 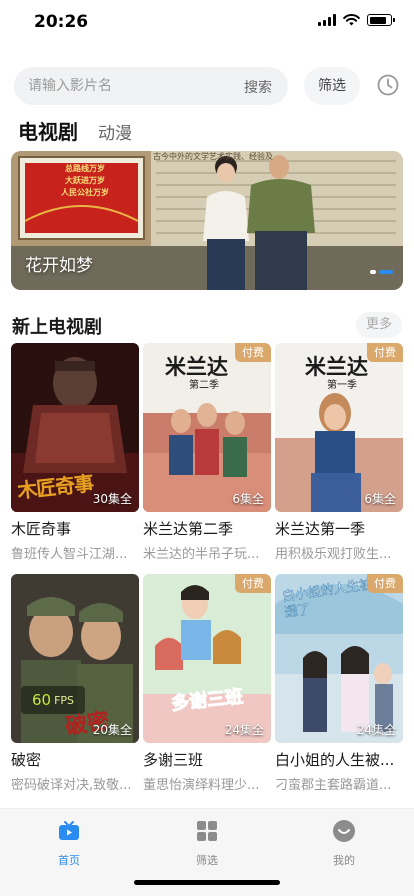 What do you see at coordinates (207, 860) in the screenshot?
I see `tabbar-label: 筛选` at bounding box center [207, 860].